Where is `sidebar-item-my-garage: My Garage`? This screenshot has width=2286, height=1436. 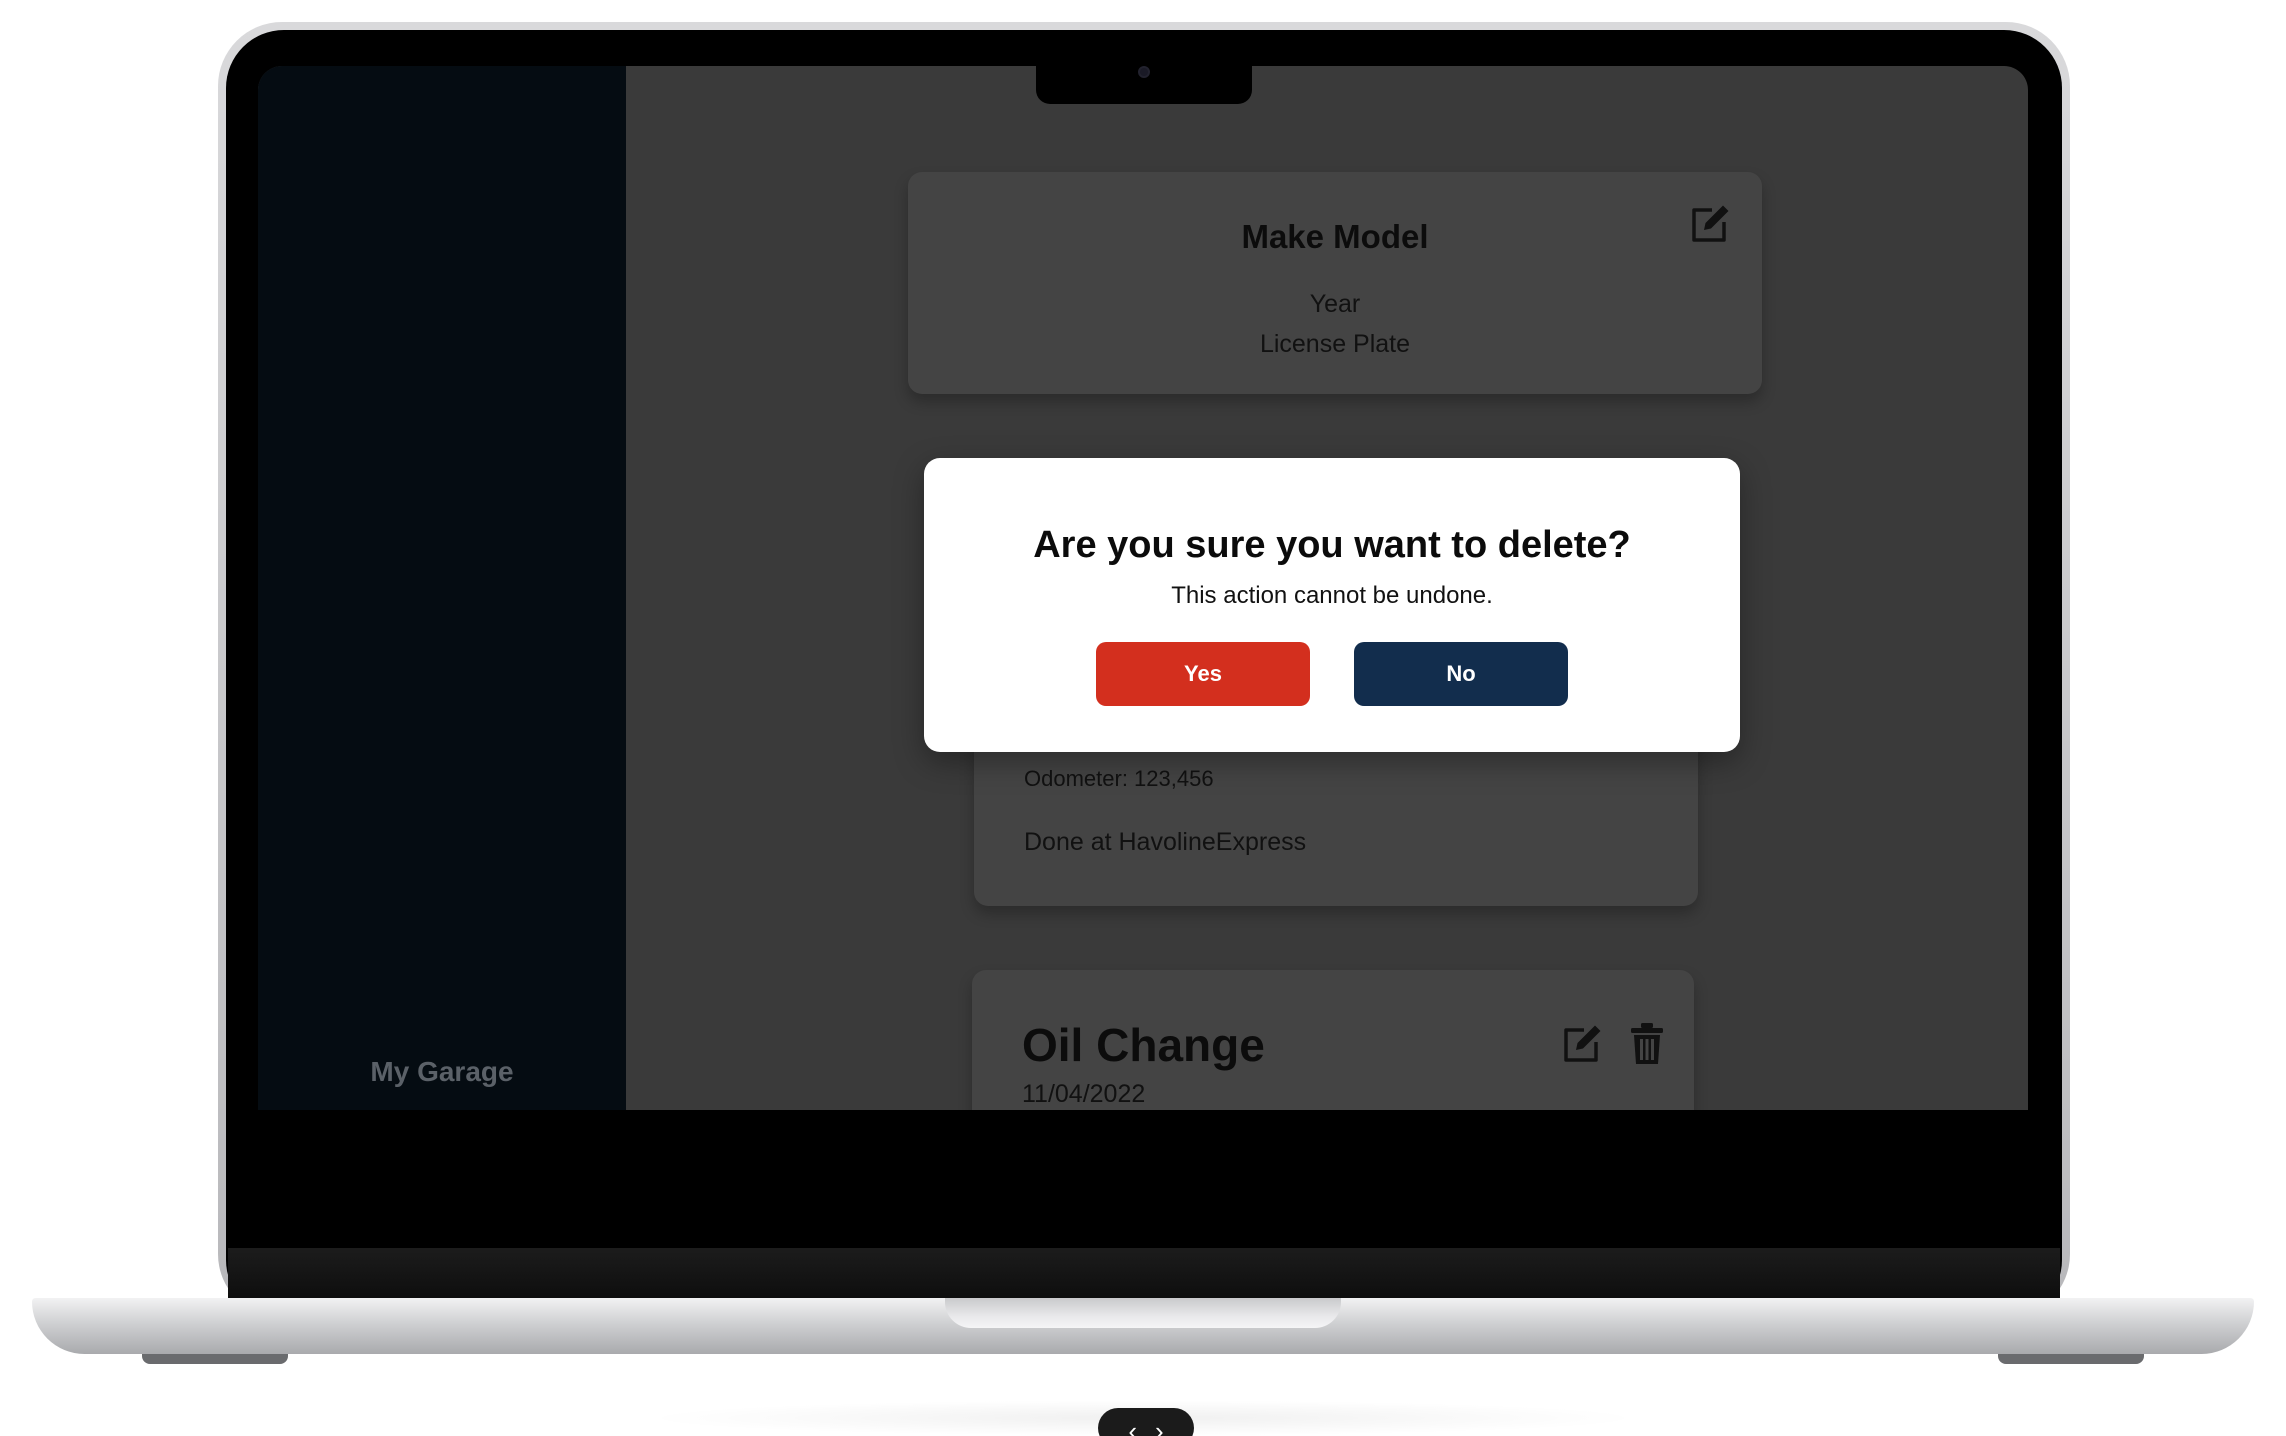 sidebar-item-my-garage: My Garage is located at coordinates (442, 1072).